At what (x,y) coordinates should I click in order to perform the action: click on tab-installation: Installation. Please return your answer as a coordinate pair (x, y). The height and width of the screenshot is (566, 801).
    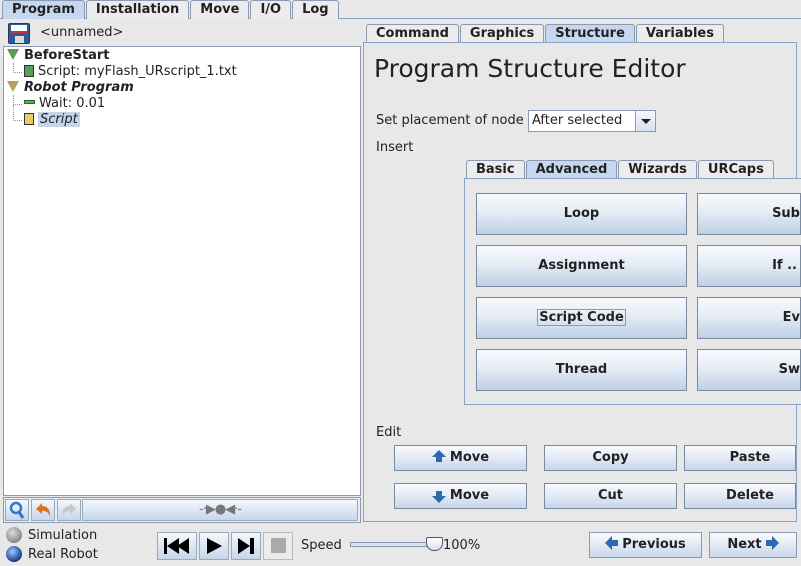
    Looking at the image, I should click on (137, 9).